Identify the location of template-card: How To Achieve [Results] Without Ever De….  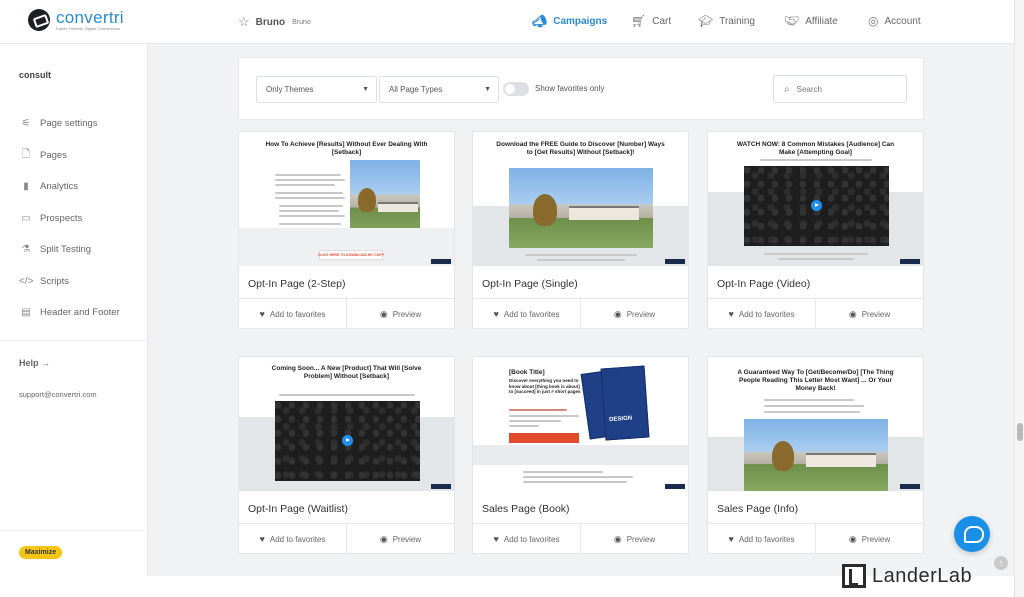
(346, 230).